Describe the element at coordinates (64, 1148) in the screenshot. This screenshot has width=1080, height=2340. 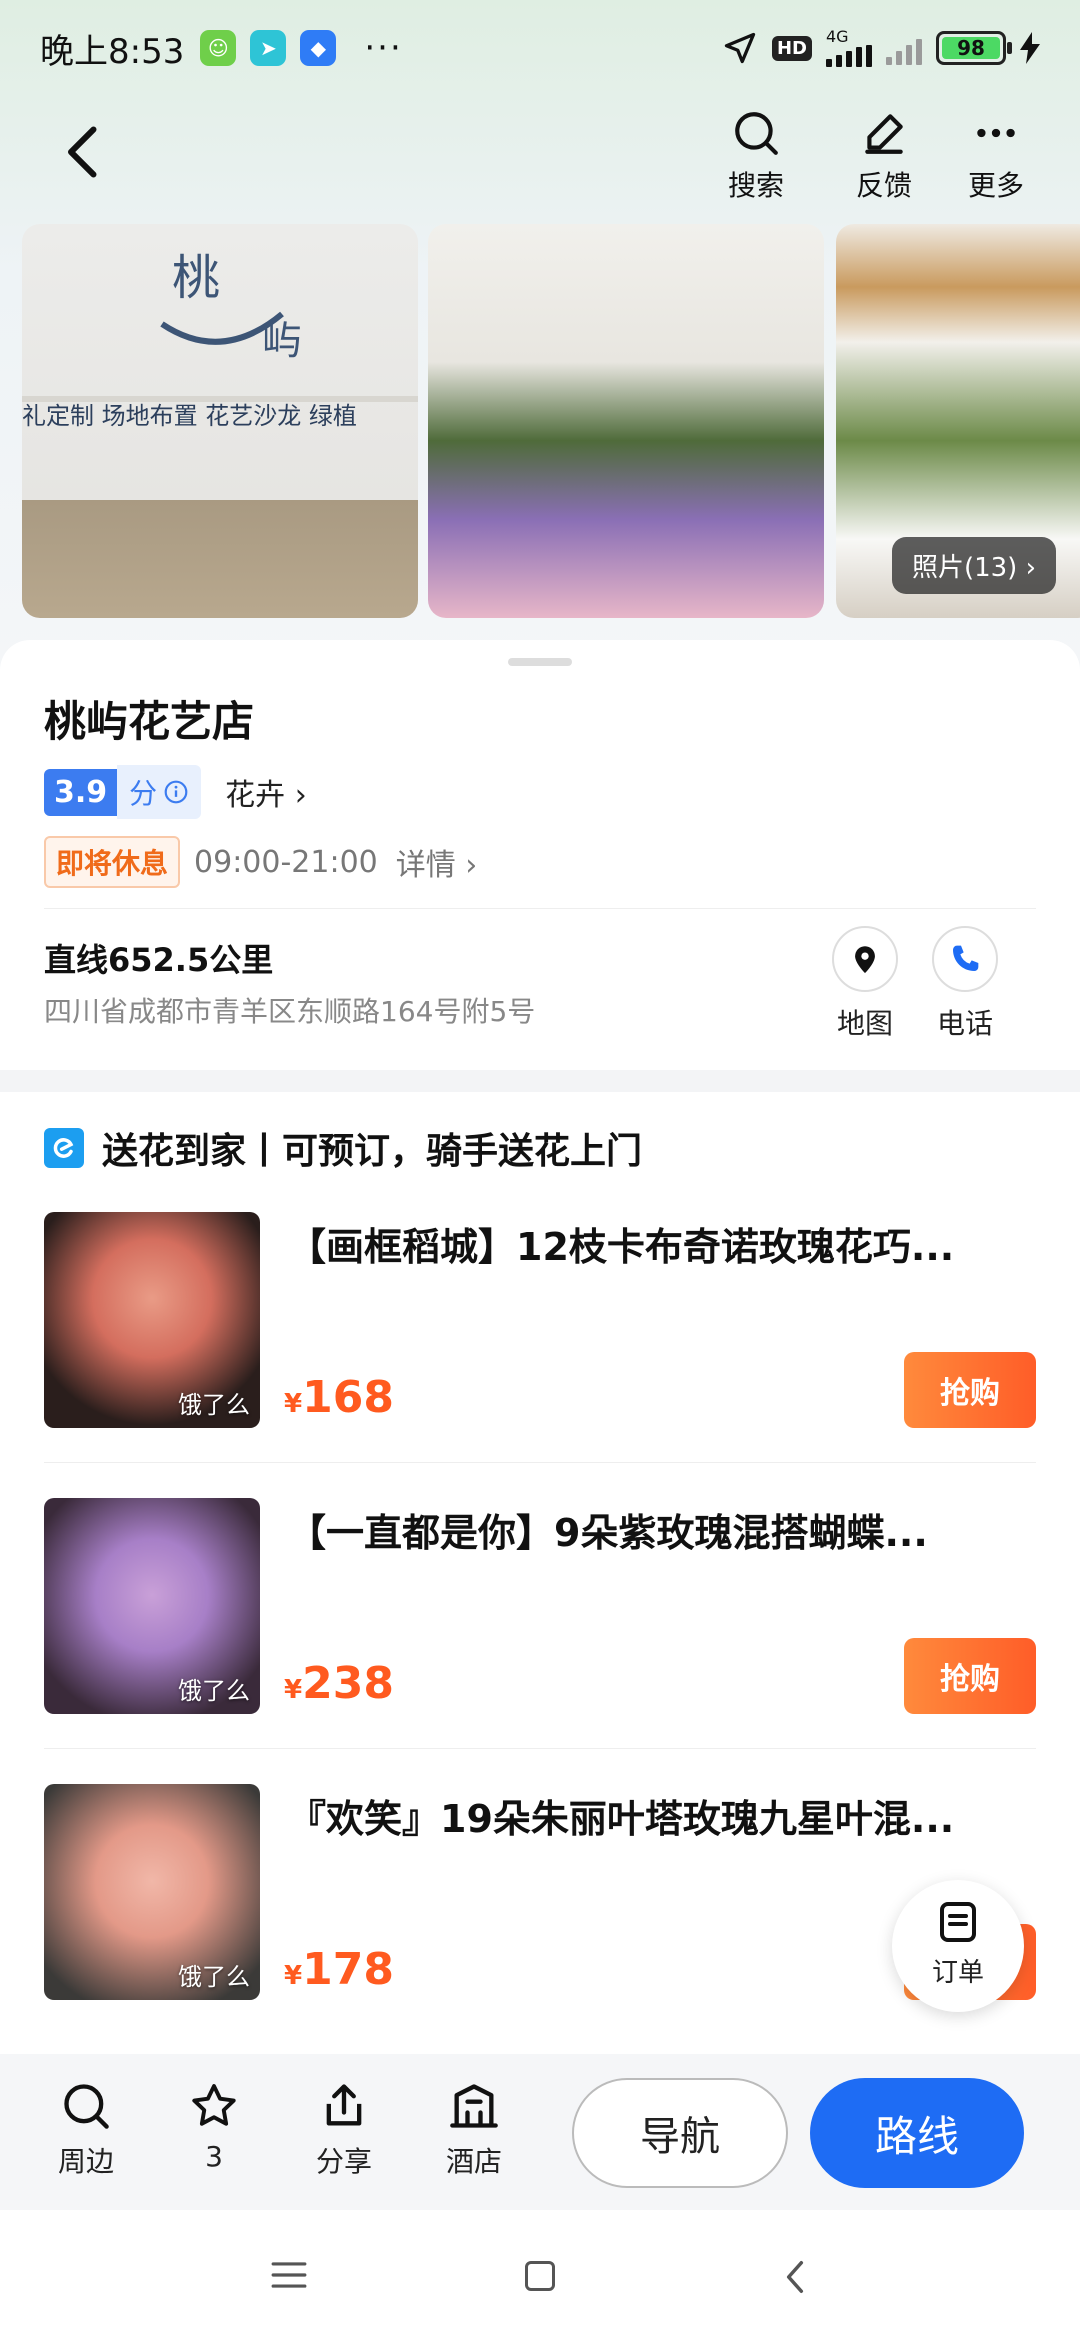
I see `eleme-logo-icon` at that location.